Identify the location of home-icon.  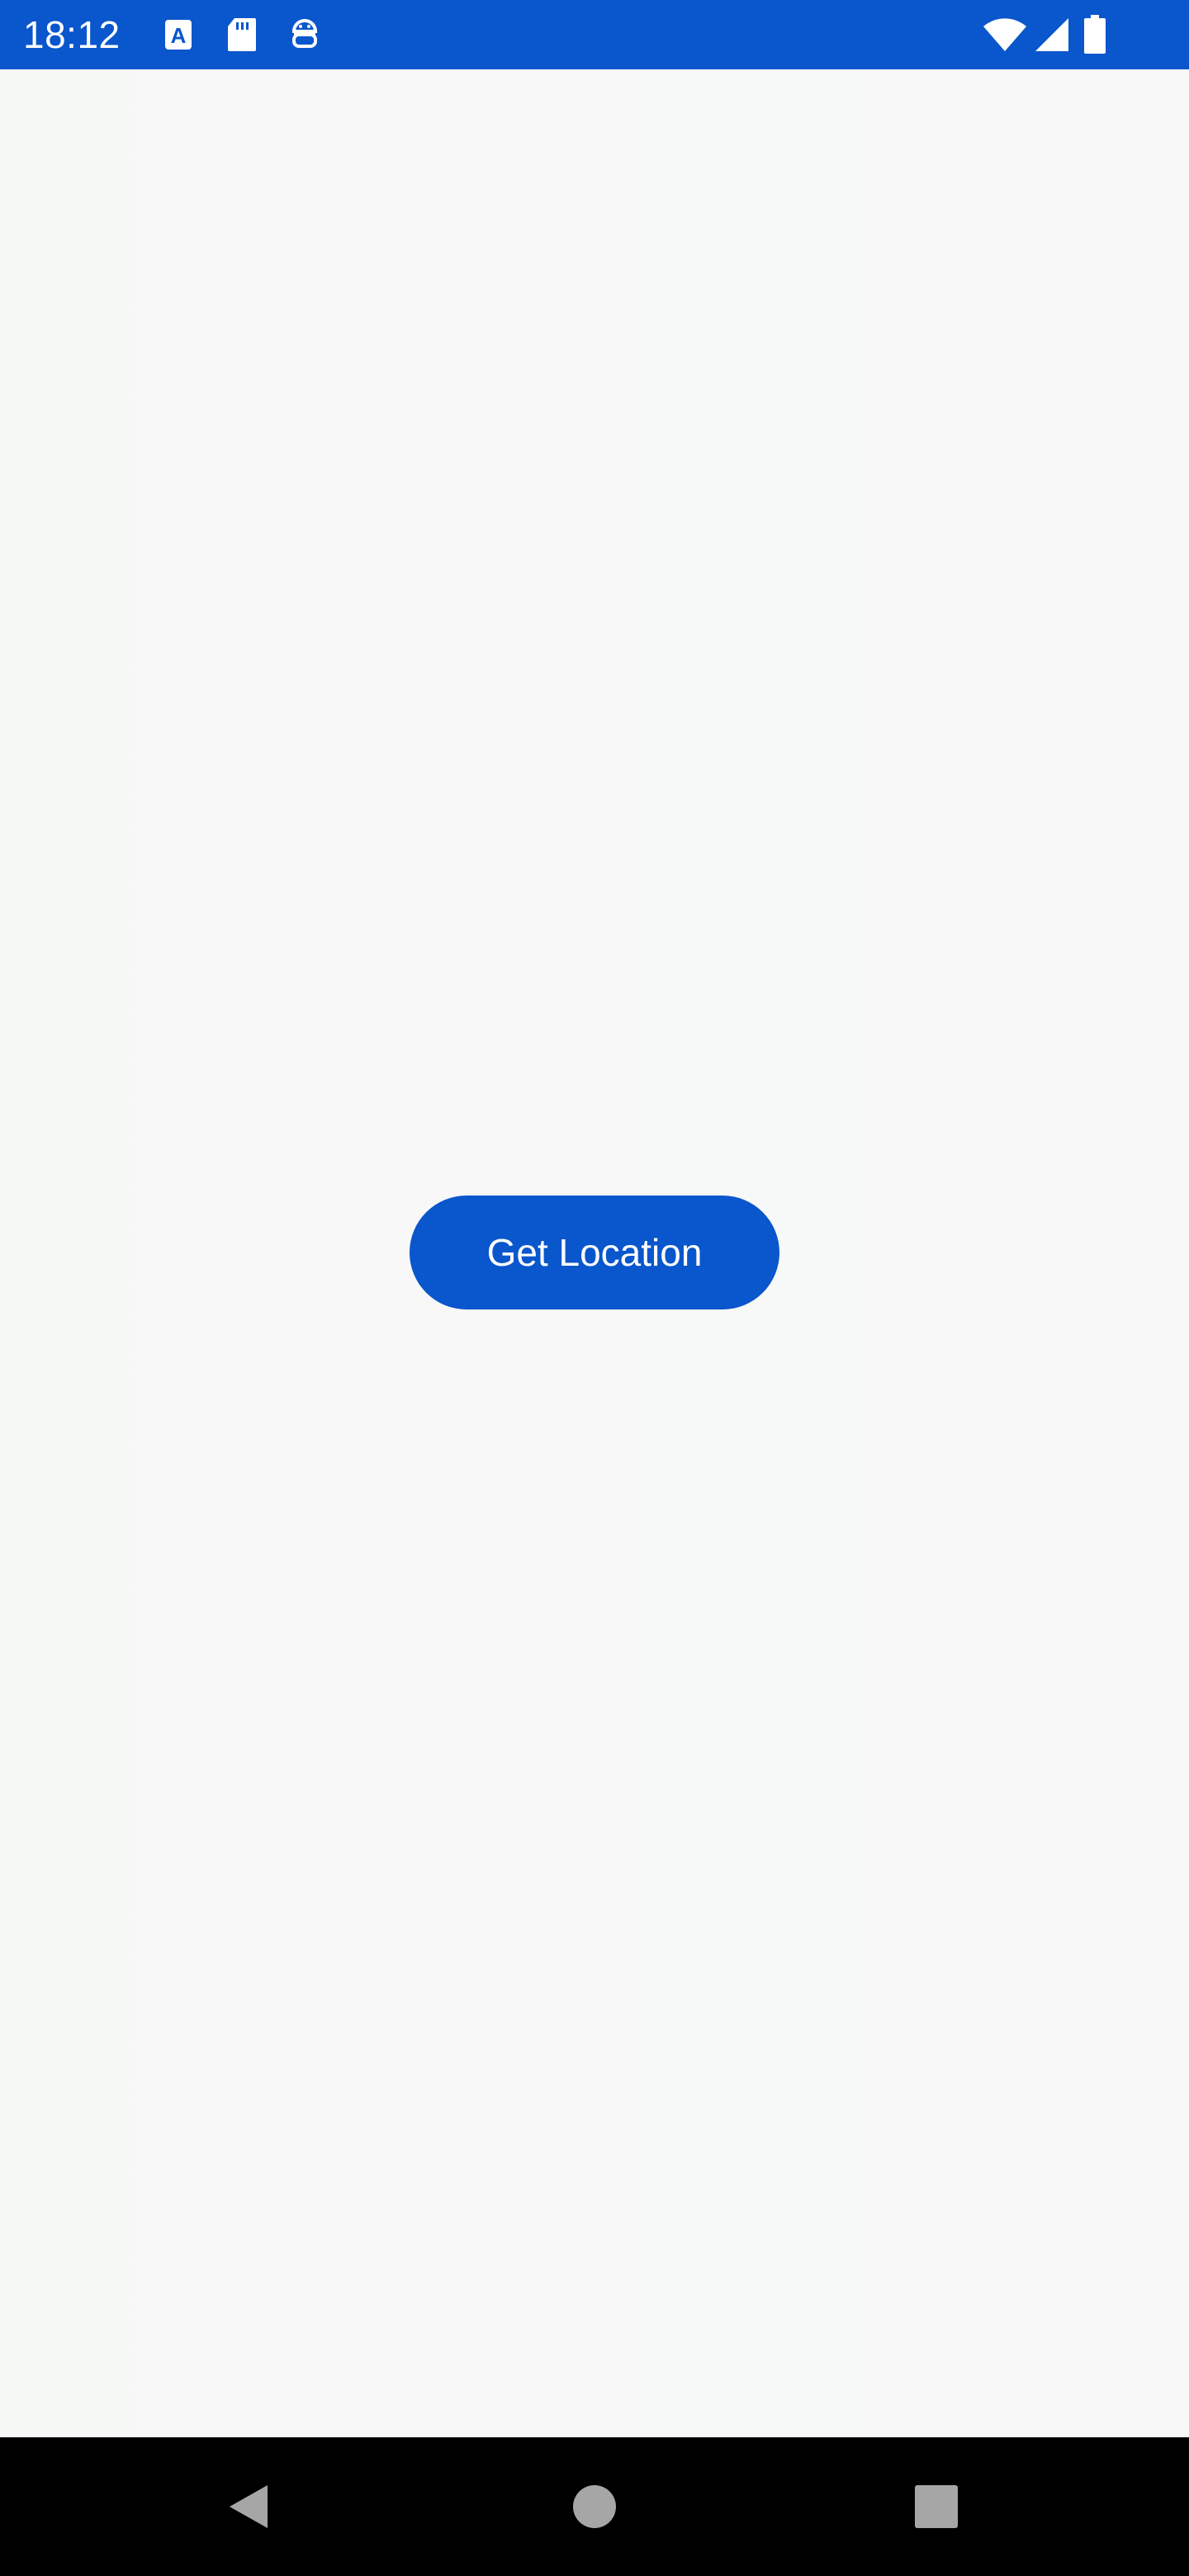
(594, 2506).